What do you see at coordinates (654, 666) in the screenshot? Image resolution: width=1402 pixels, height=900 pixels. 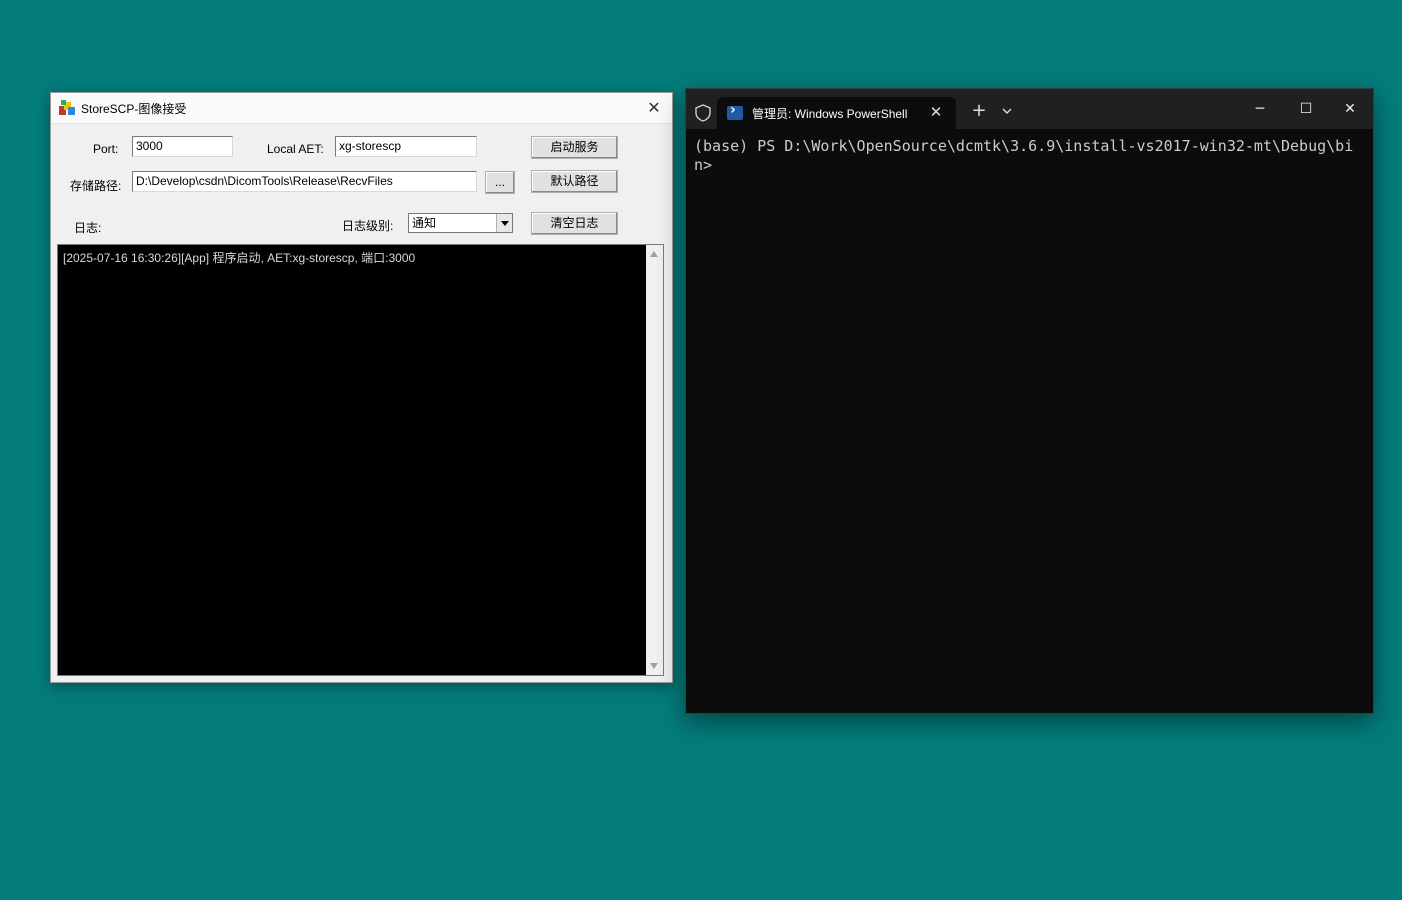 I see `scroll-down-arrow-icon` at bounding box center [654, 666].